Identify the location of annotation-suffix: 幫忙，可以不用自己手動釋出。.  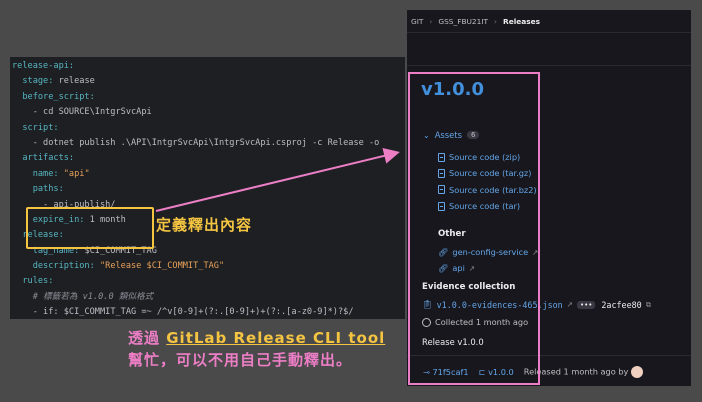
(240, 360).